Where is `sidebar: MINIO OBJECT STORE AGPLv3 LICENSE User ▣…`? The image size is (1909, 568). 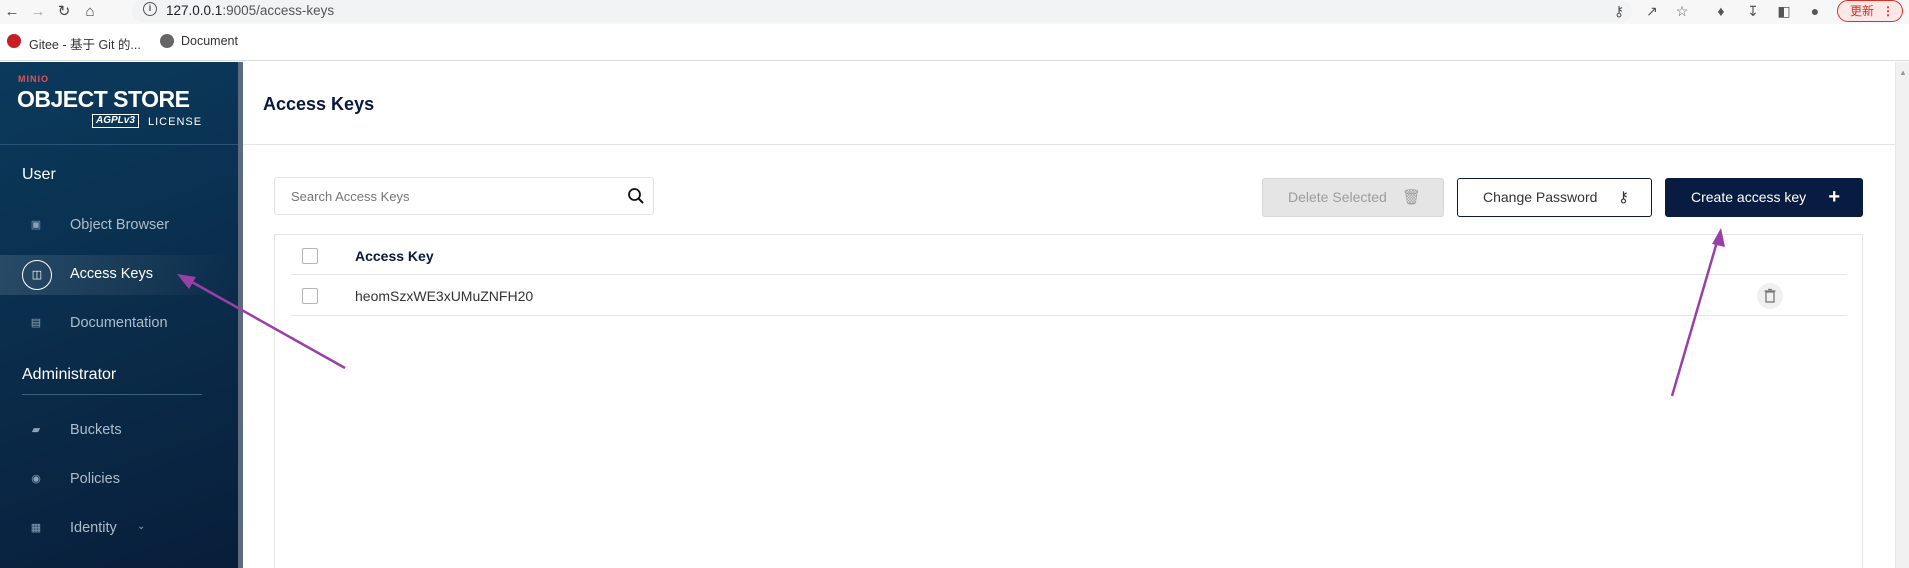
sidebar: MINIO OBJECT STORE AGPLv3 LICENSE User ▣… is located at coordinates (119, 315).